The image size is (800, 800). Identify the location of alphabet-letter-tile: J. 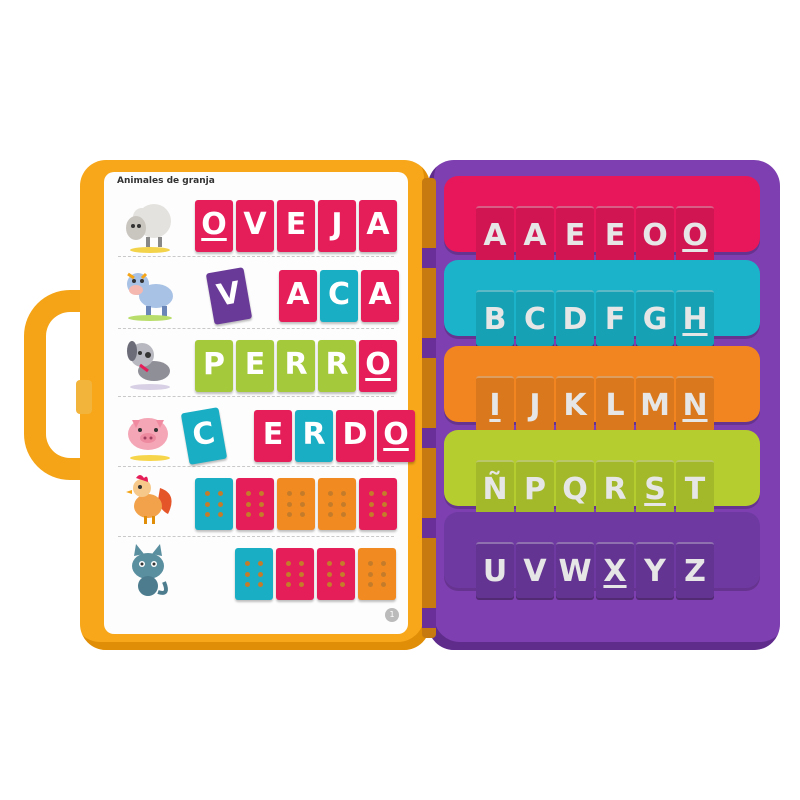
(535, 404).